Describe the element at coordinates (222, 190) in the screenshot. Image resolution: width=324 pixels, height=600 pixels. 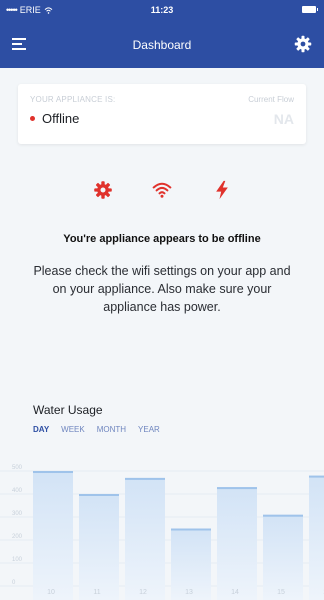
I see `power-icon` at that location.